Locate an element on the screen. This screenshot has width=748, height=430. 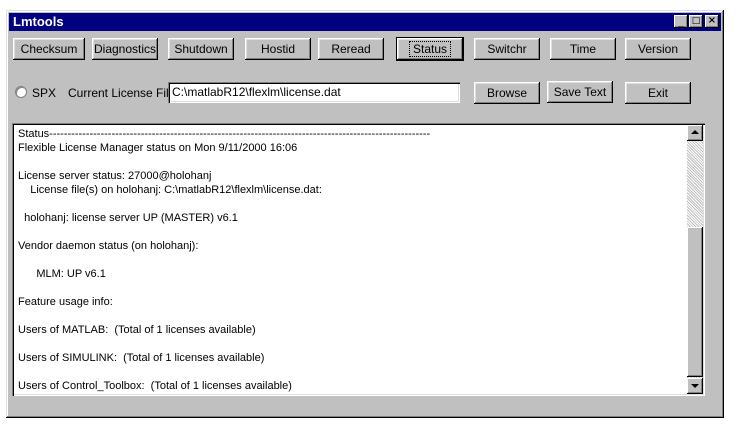
exit-button: Exit is located at coordinates (658, 93).